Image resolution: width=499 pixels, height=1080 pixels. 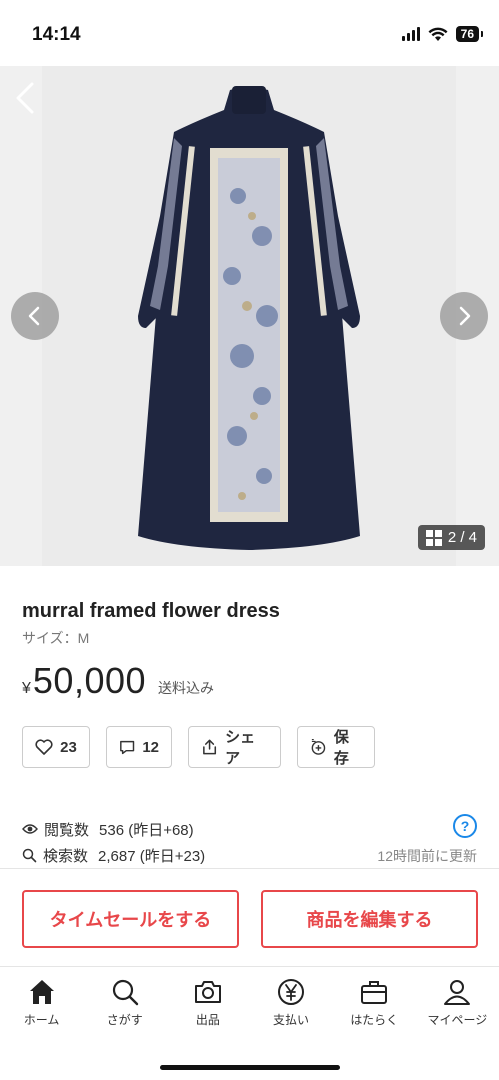 What do you see at coordinates (124, 1020) in the screenshot?
I see `tab-search-label: さがす` at bounding box center [124, 1020].